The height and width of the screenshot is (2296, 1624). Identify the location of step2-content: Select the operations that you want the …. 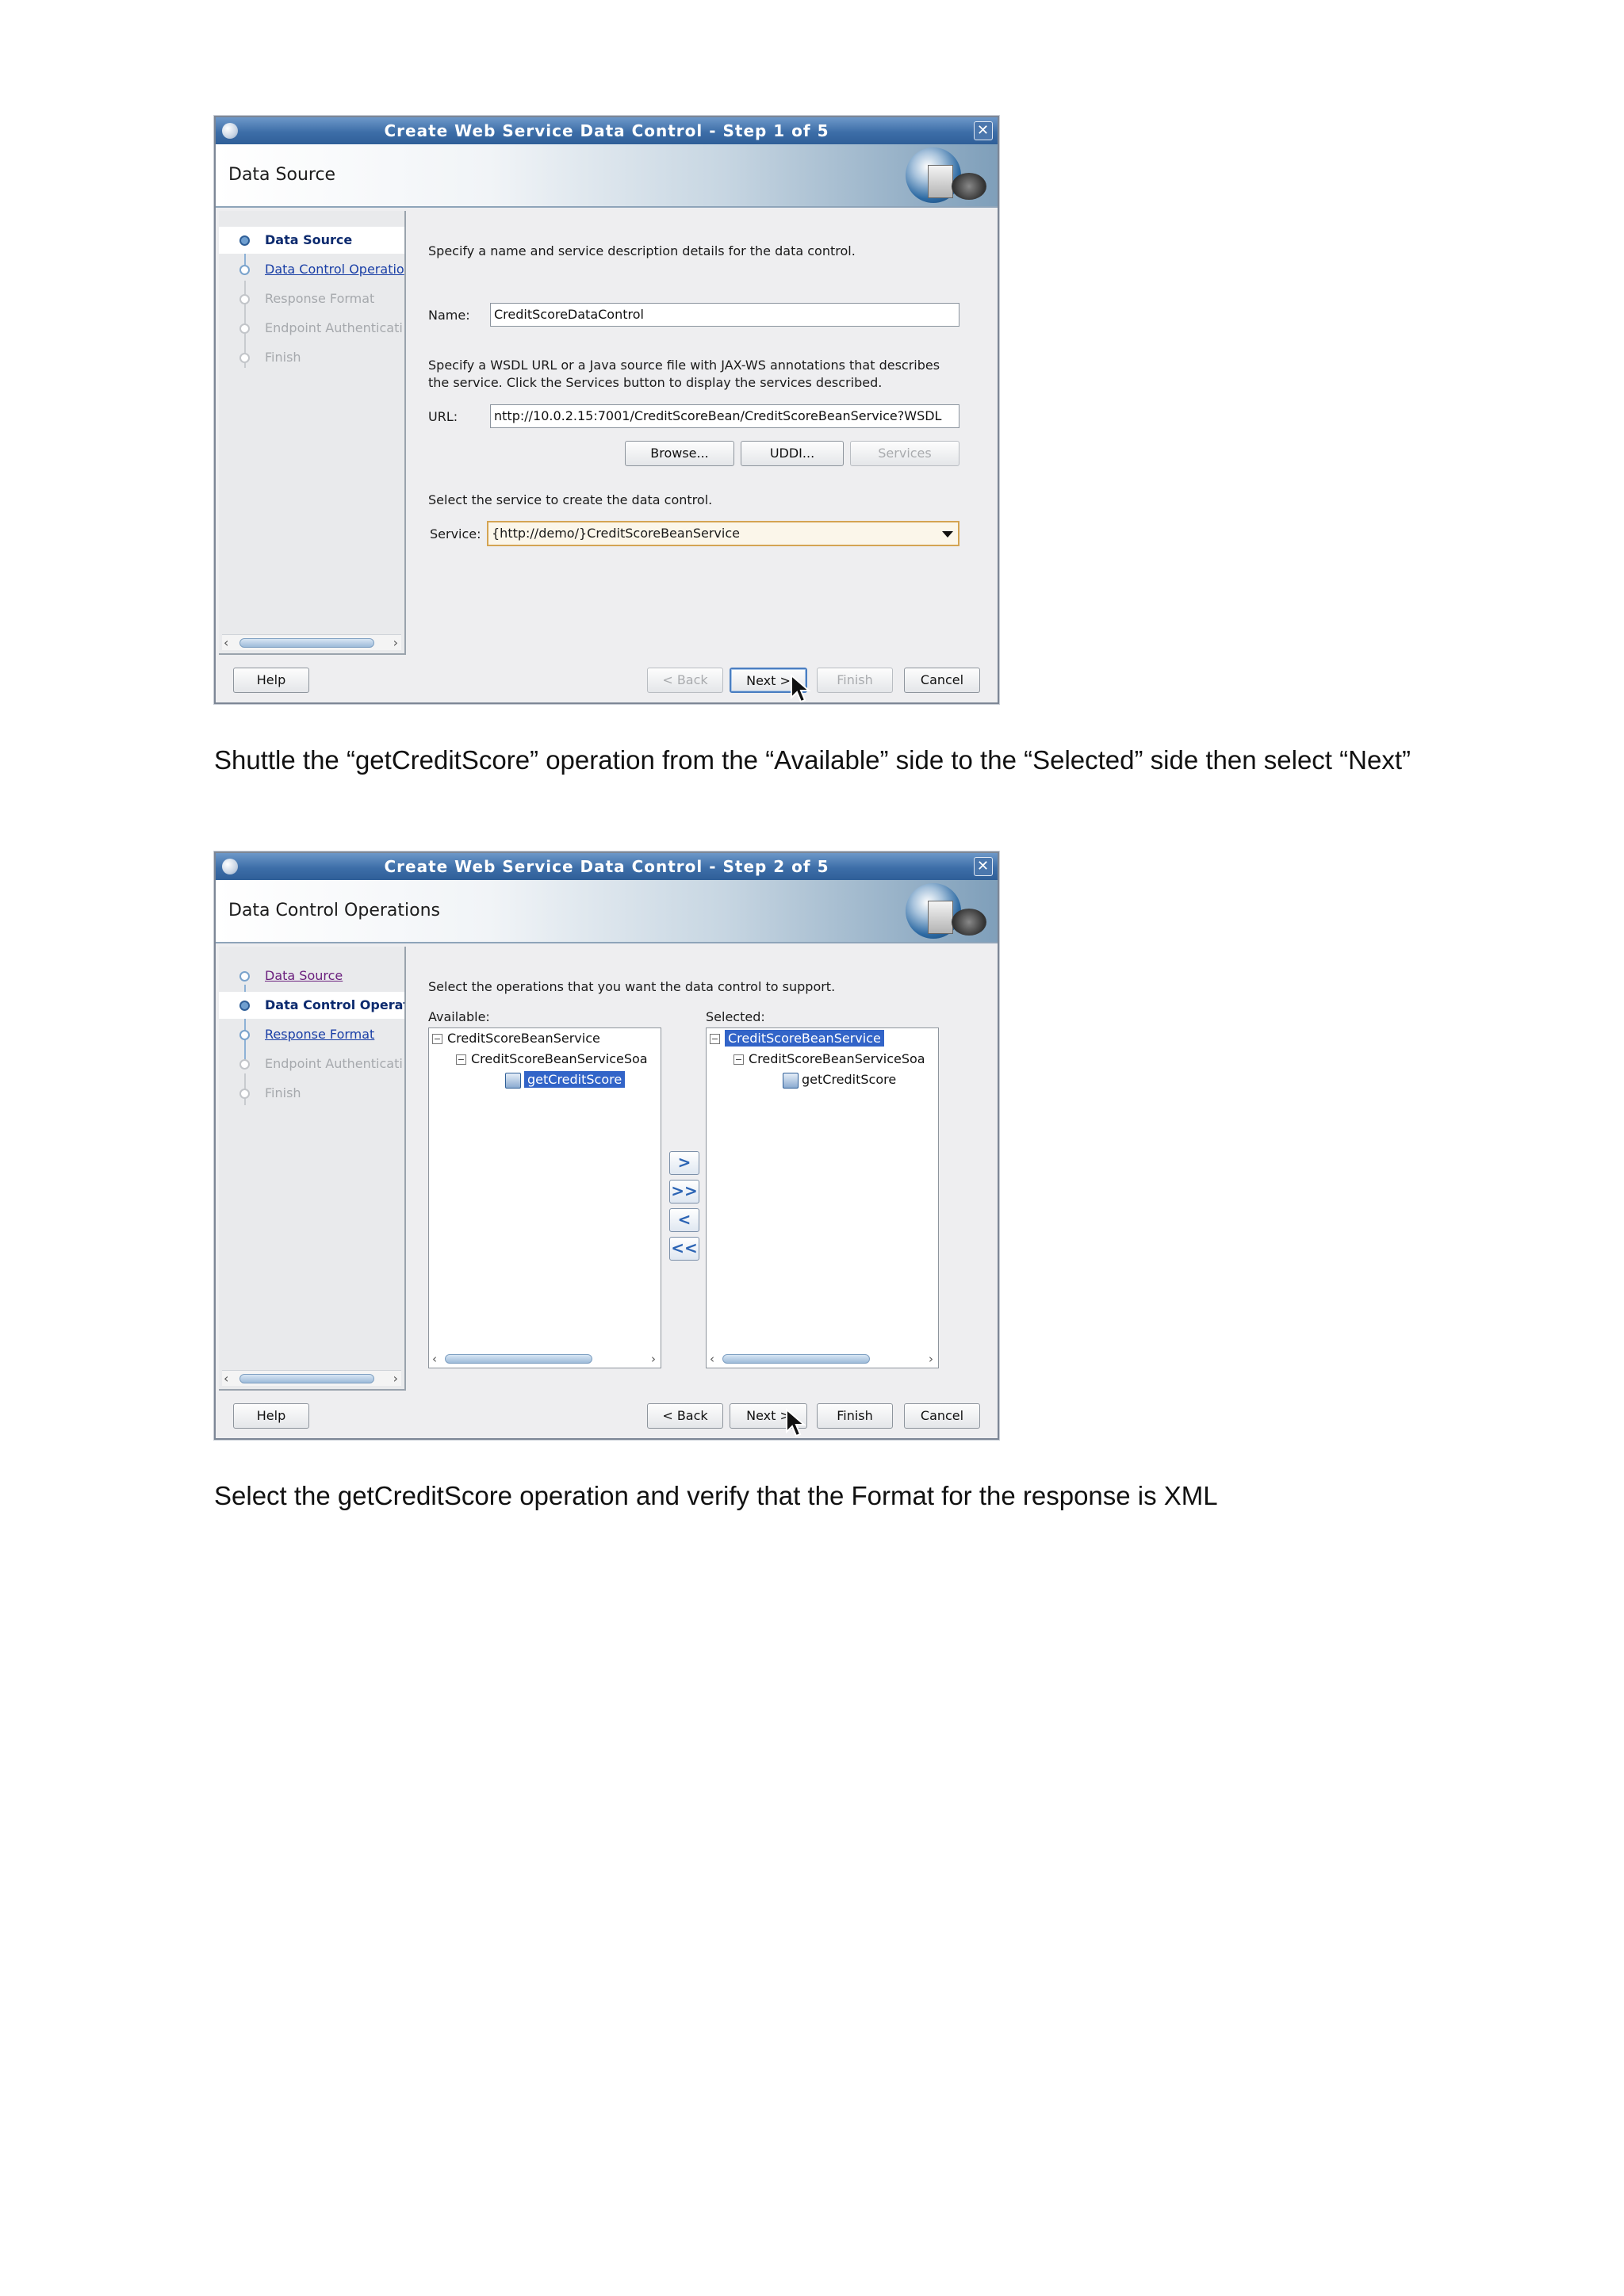
(709, 1169).